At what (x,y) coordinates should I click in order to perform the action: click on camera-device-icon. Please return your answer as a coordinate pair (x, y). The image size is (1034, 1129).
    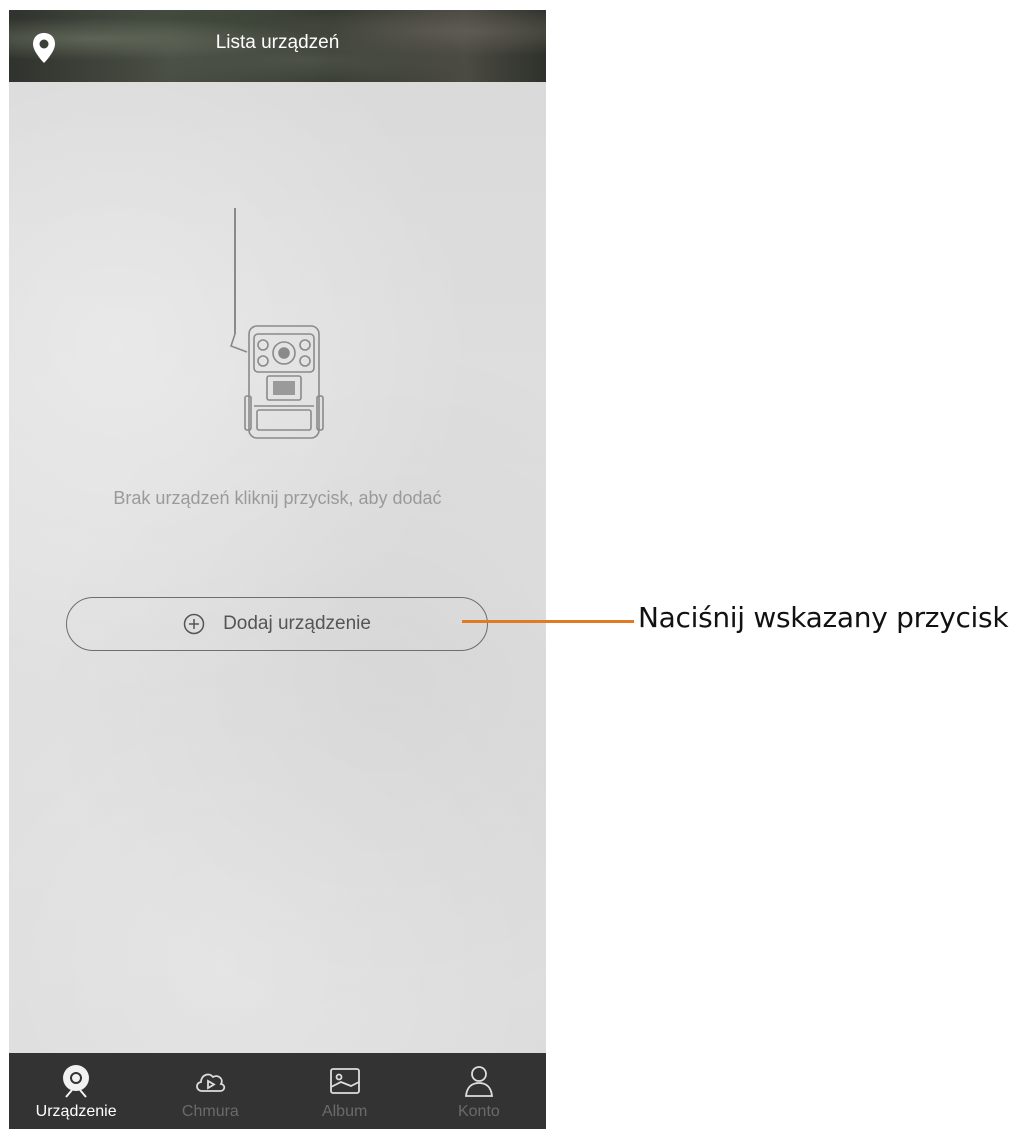
    Looking at the image, I should click on (76, 1081).